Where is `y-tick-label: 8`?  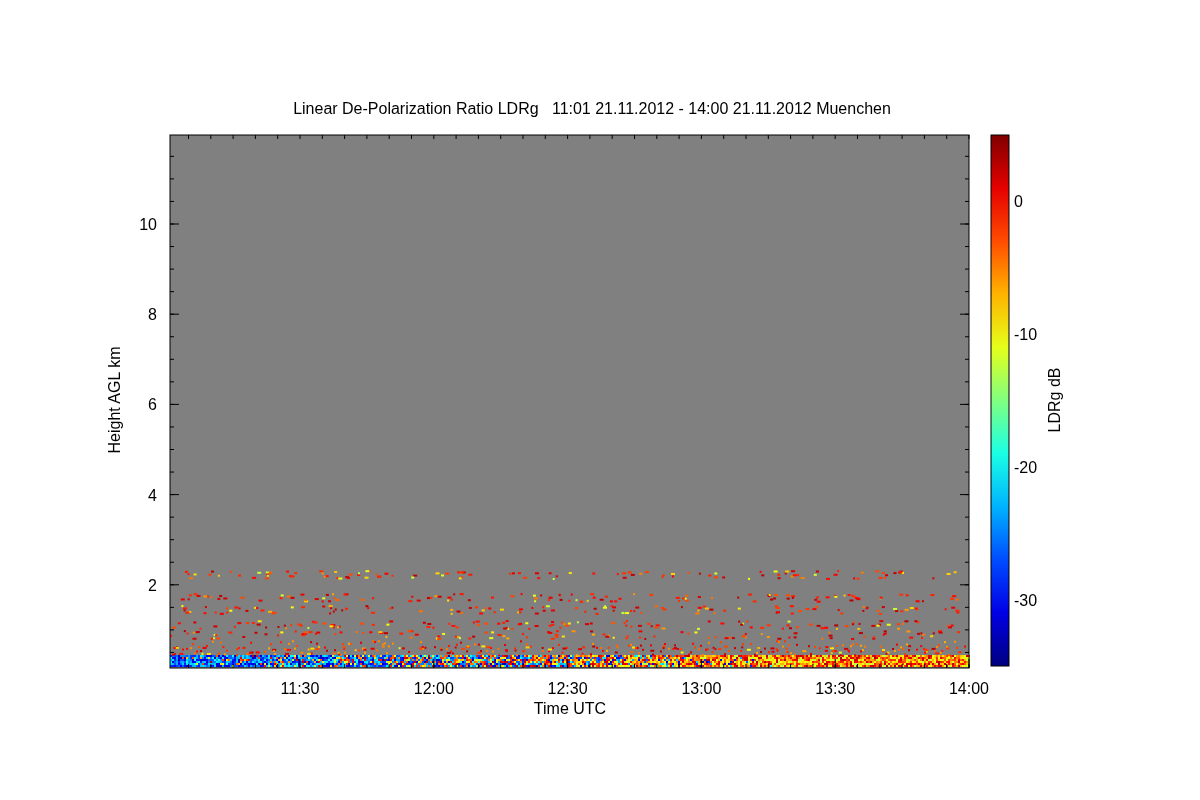 y-tick-label: 8 is located at coordinates (152, 315).